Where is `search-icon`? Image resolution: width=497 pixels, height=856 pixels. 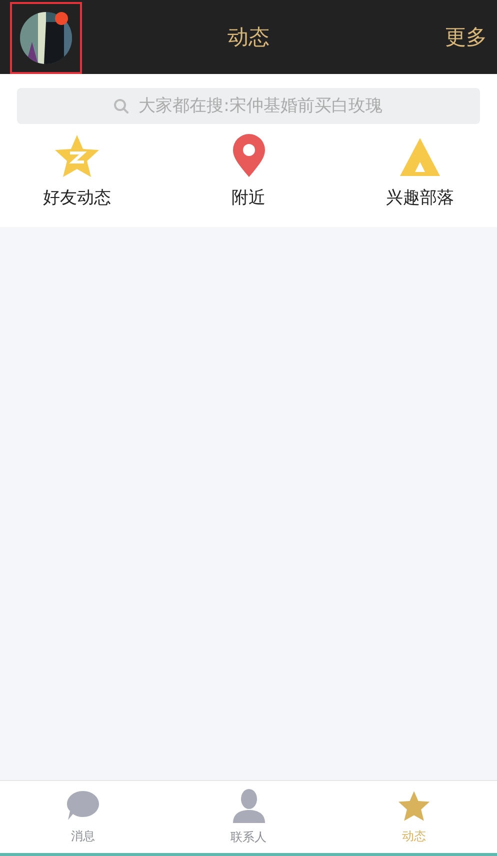 search-icon is located at coordinates (121, 106).